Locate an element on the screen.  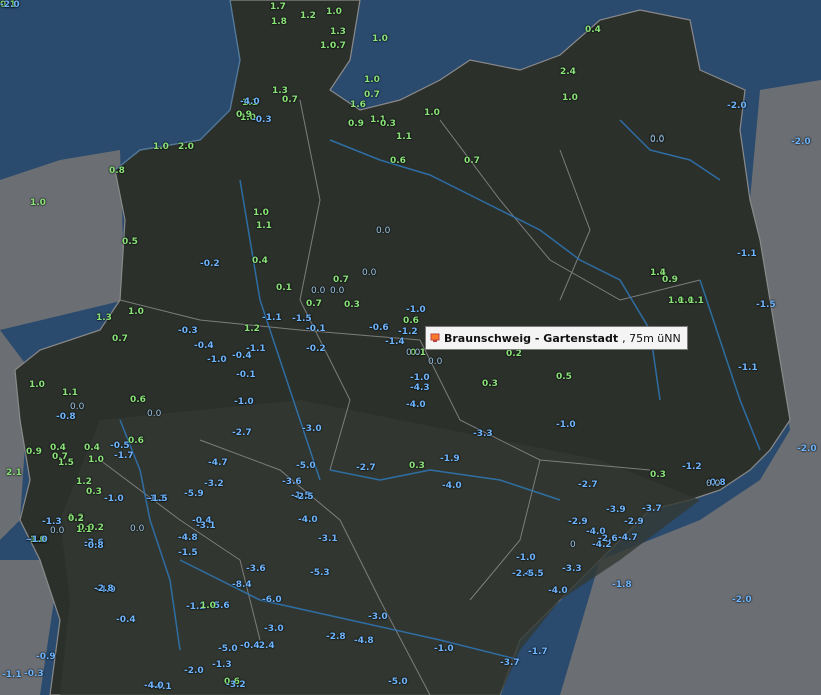
value-label: -5.9 is located at coordinates (194, 494).